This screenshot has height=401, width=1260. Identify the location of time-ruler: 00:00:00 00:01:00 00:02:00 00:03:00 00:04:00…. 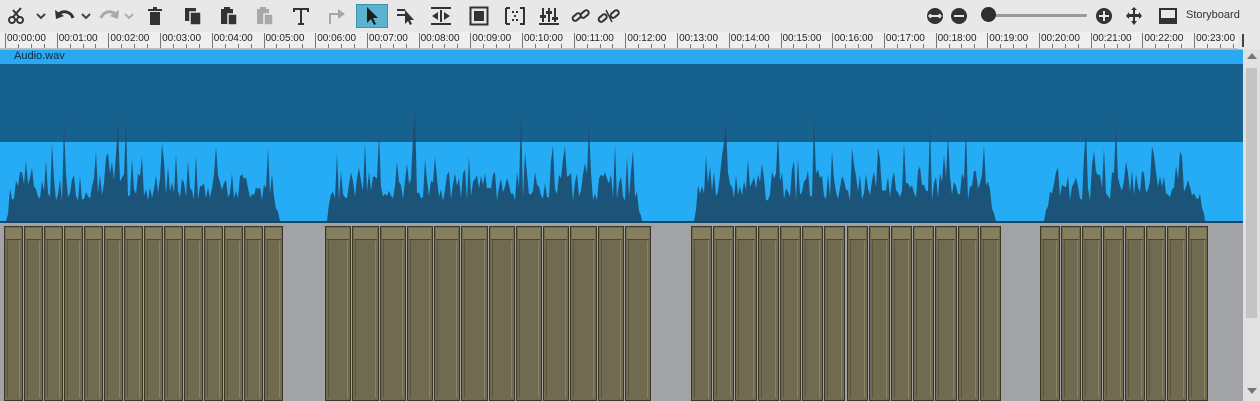
(619, 40).